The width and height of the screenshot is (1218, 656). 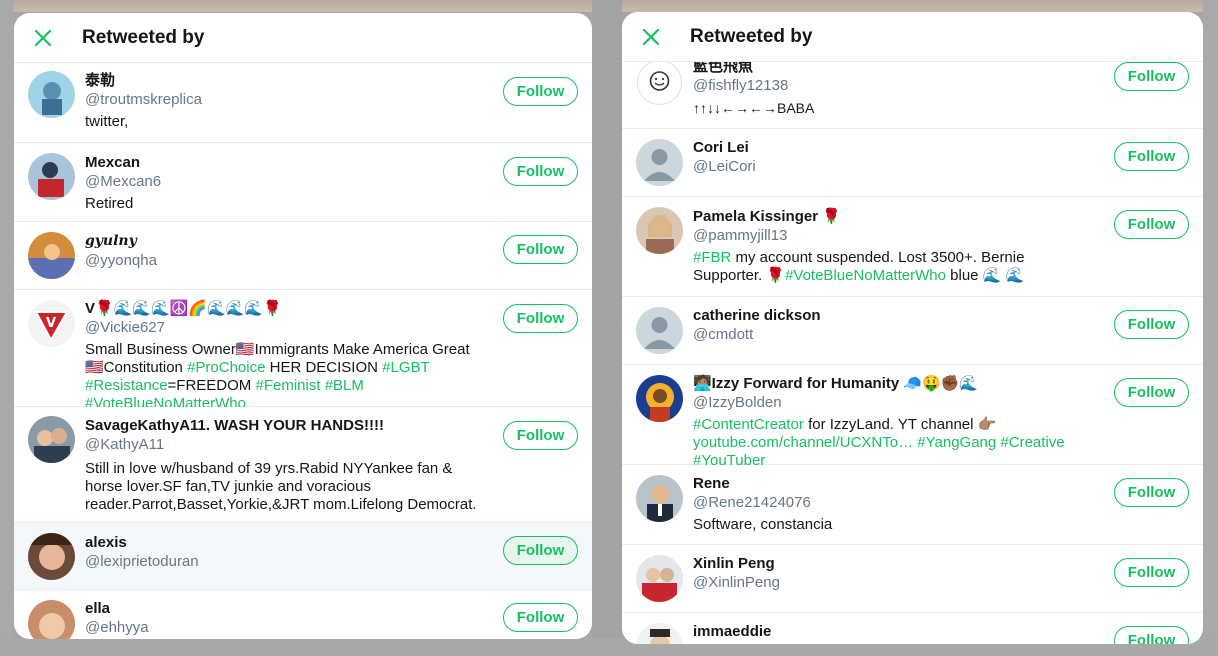 What do you see at coordinates (283, 162) in the screenshot?
I see `display-name: Mexcan` at bounding box center [283, 162].